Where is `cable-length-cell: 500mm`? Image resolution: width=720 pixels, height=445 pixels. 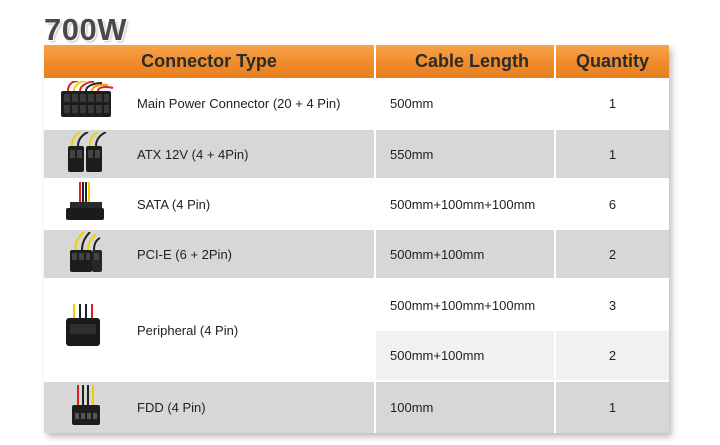 cable-length-cell: 500mm is located at coordinates (465, 103).